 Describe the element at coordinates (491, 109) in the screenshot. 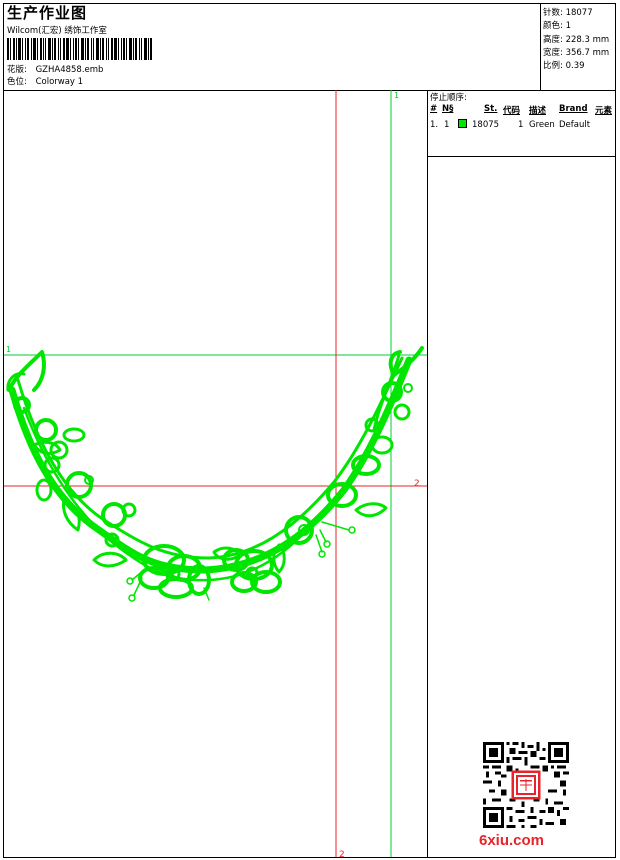

I see `col-st: St.` at that location.